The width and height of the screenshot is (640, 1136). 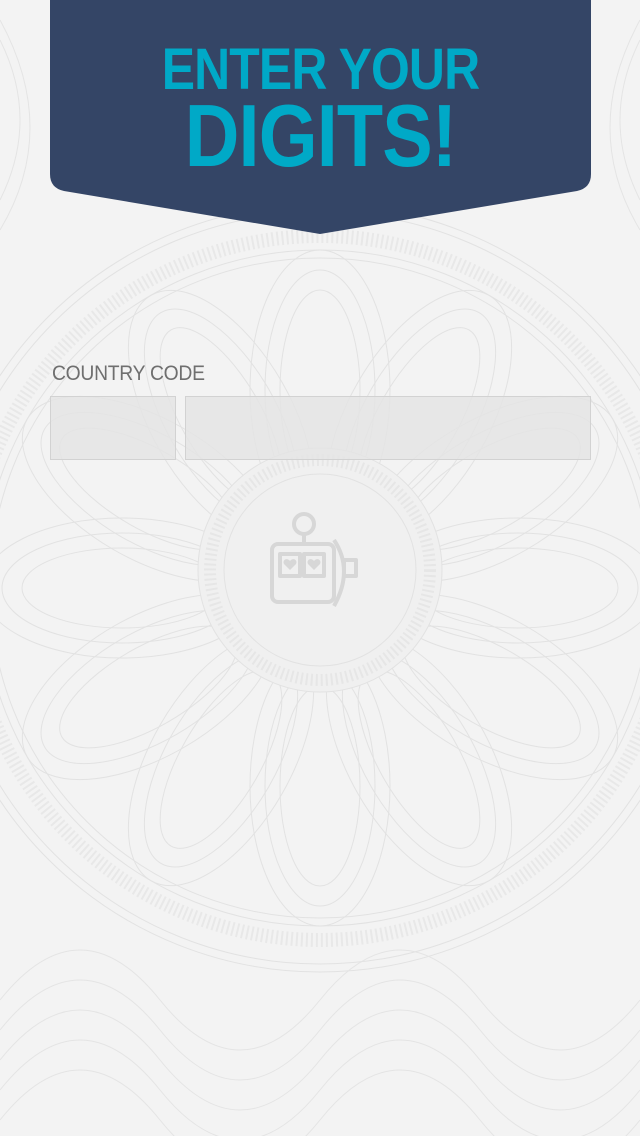 I want to click on country-code-label: COUNTRY CODE, so click(x=128, y=373).